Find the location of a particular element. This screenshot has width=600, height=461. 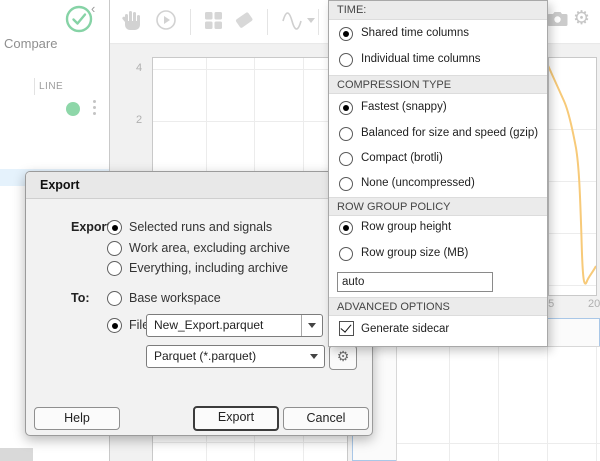

signal-table-header: LINE is located at coordinates (54, 87).